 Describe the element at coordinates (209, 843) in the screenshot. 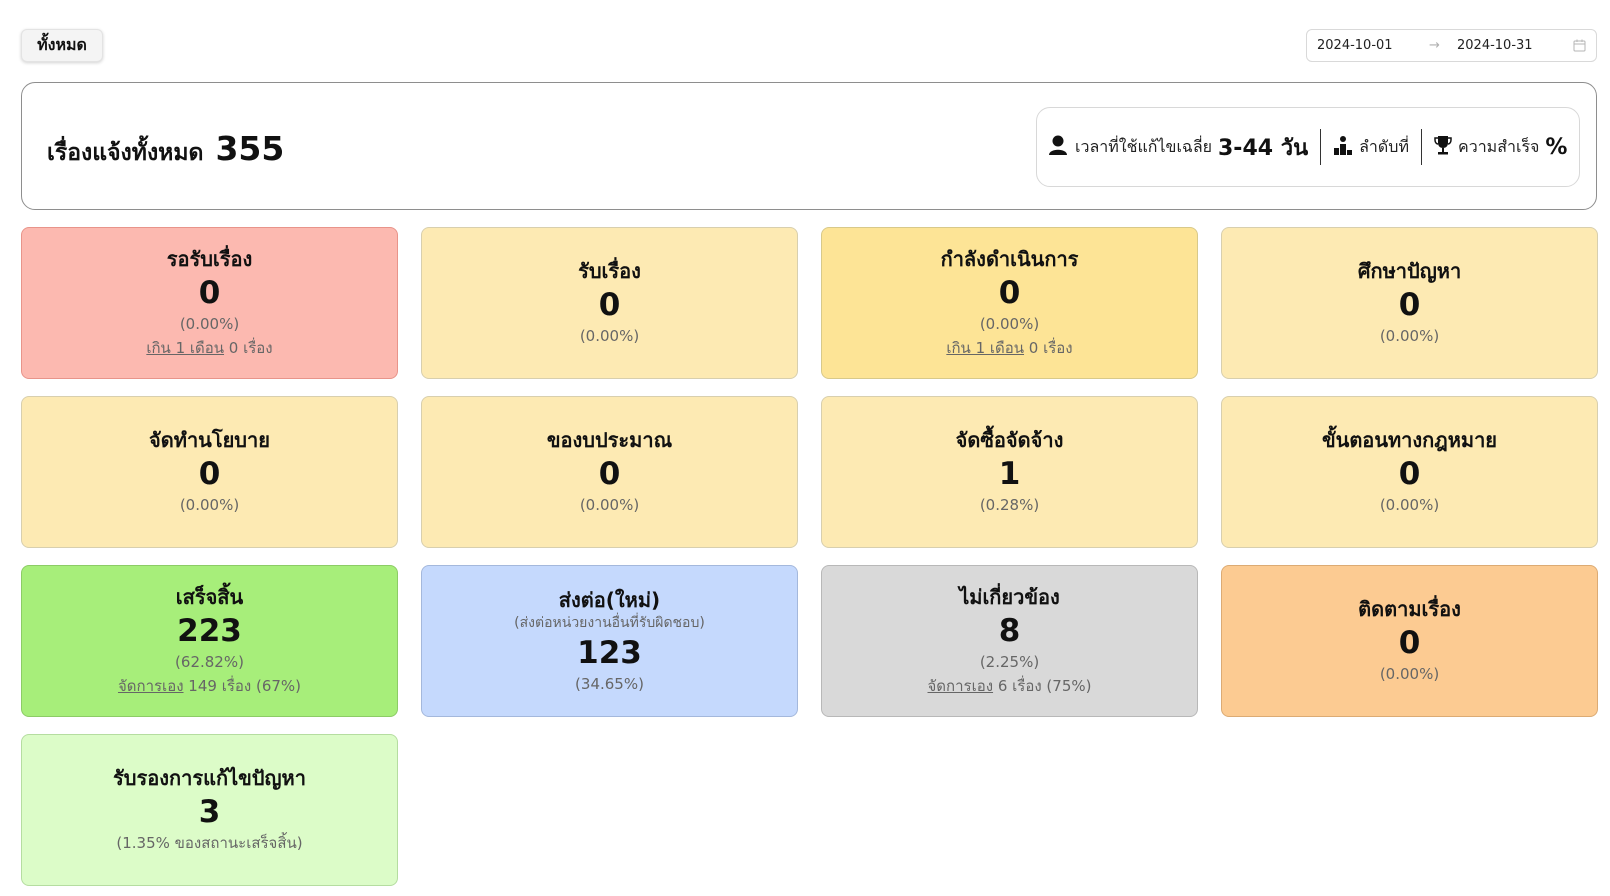

I see `status-card-percent: (1.35% ของสถานะเสร็จสิ้น)` at that location.